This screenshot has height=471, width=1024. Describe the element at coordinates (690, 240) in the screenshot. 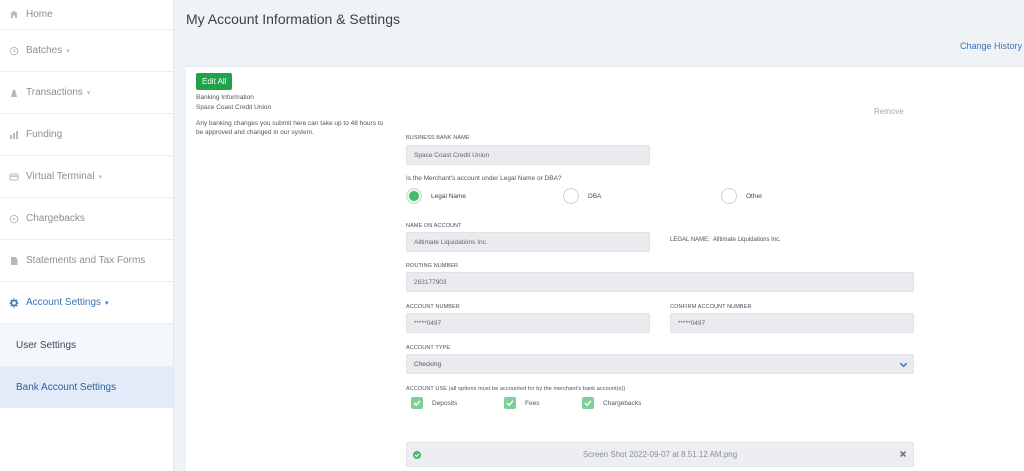

I see `legal-name-label: LEGAL NAME:` at that location.